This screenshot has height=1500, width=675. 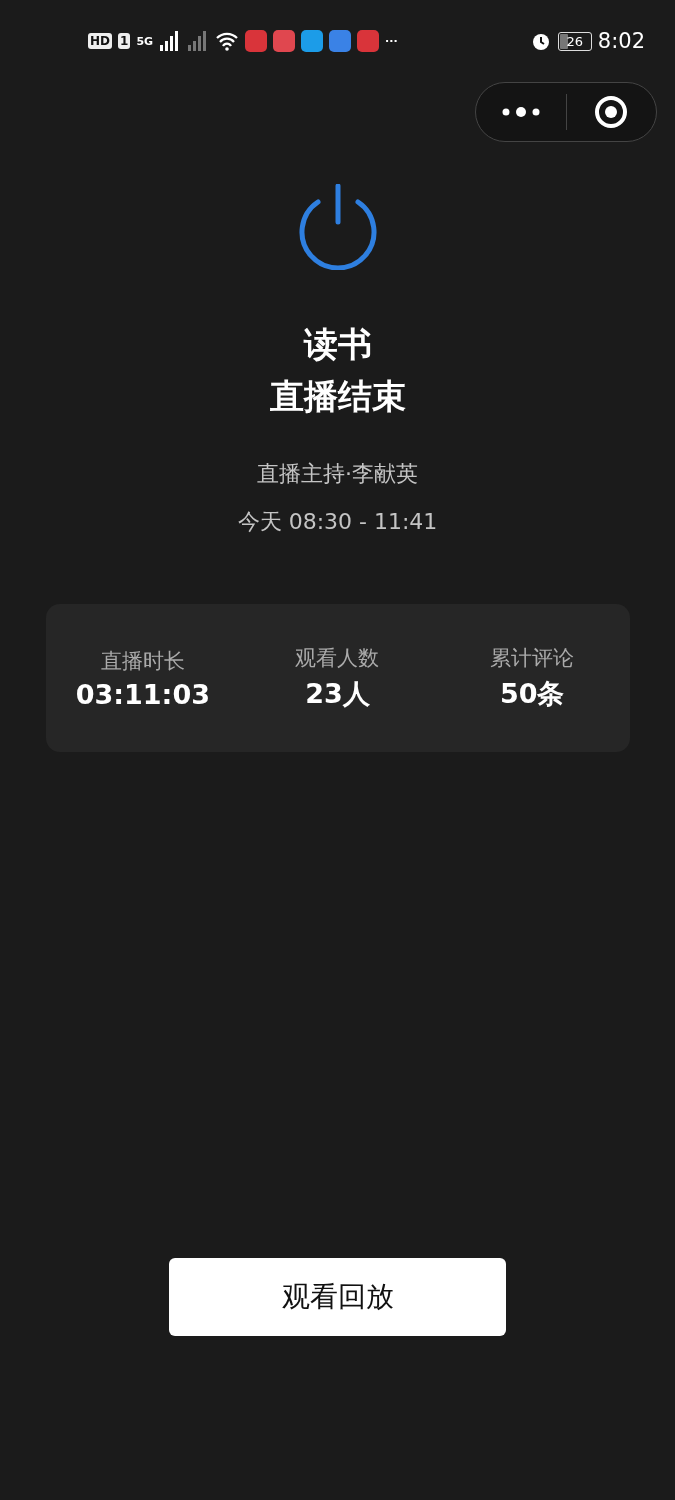 What do you see at coordinates (520, 112) in the screenshot?
I see `more-icon` at bounding box center [520, 112].